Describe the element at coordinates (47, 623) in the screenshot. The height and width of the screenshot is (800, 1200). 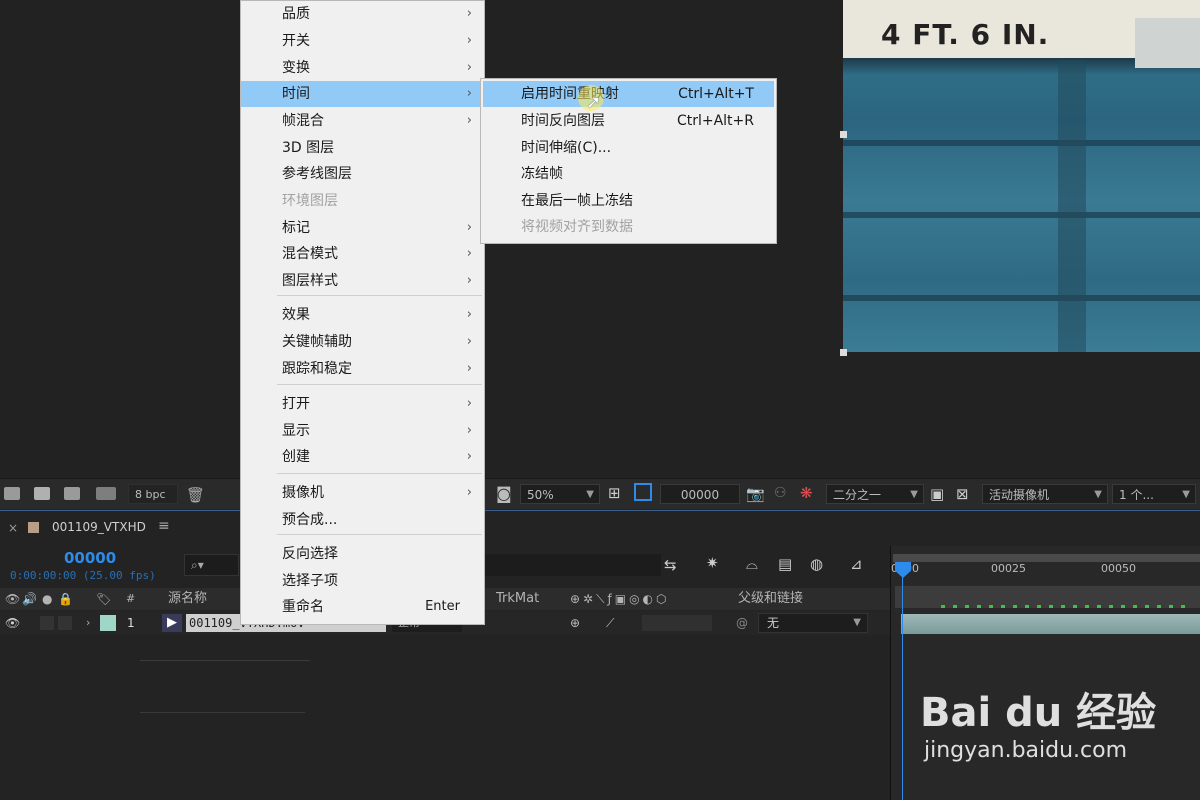
I see `audio-toggle` at that location.